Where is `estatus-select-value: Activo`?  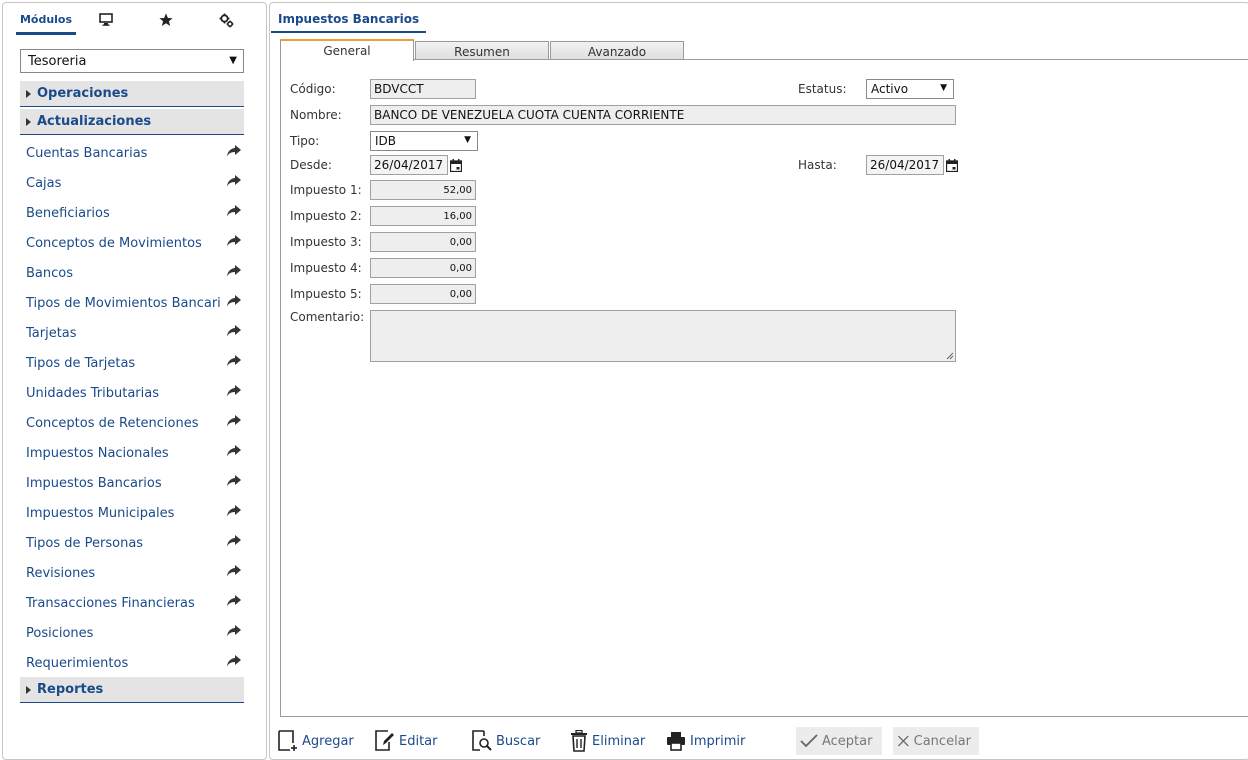
estatus-select-value: Activo is located at coordinates (890, 89).